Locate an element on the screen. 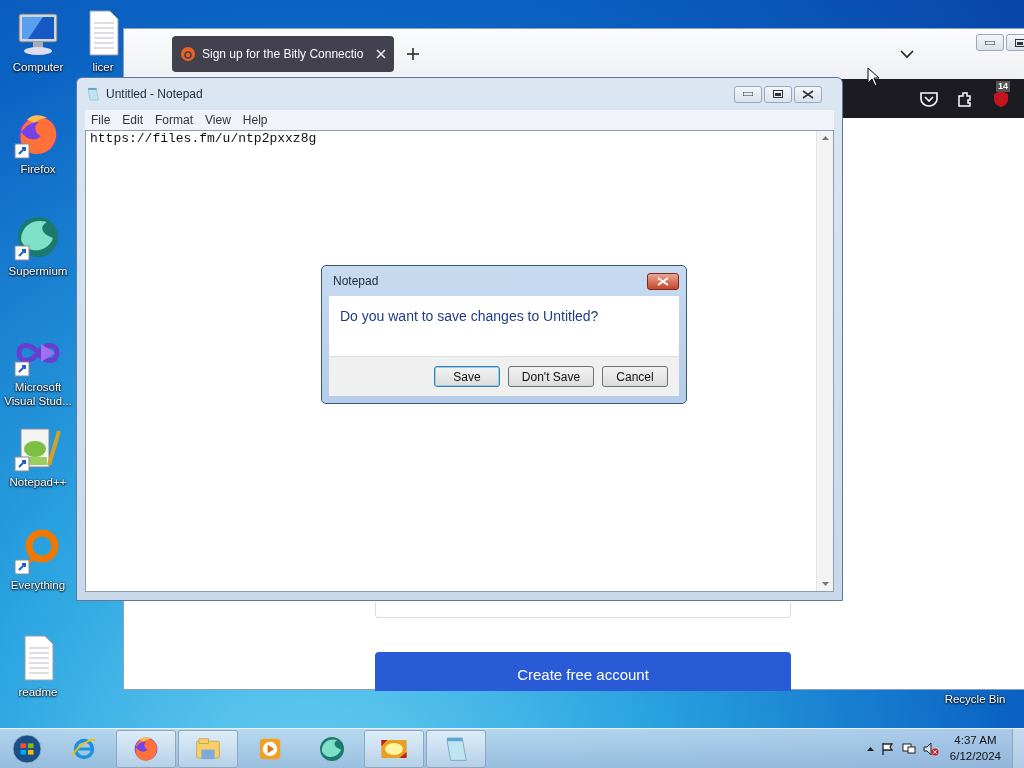 This screenshot has width=1024, height=768. clock-time: 4:37 AM is located at coordinates (975, 741).